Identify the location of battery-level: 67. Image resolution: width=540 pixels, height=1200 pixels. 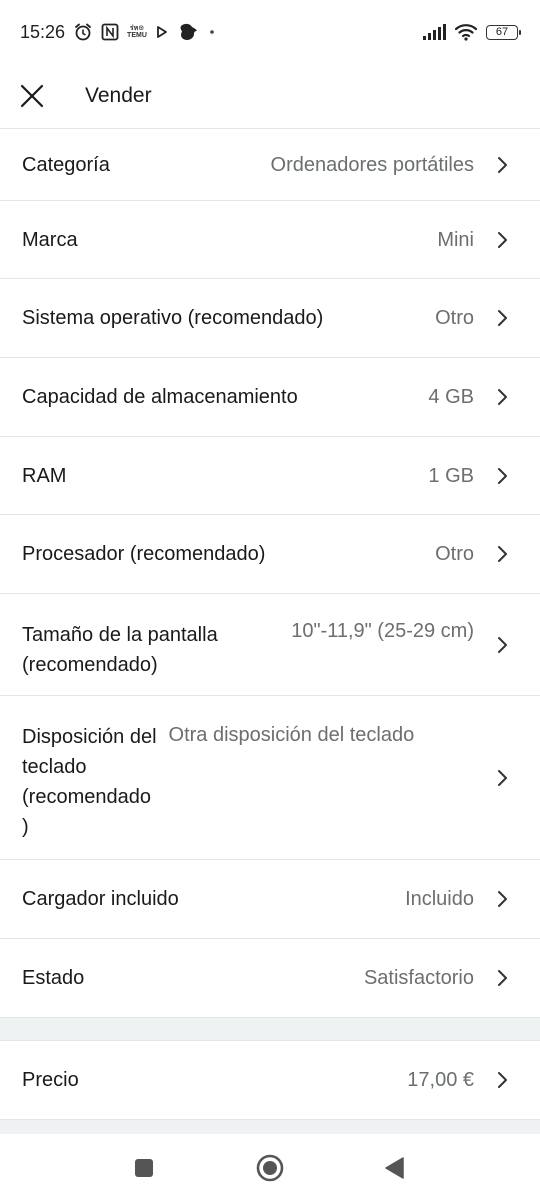
(502, 31).